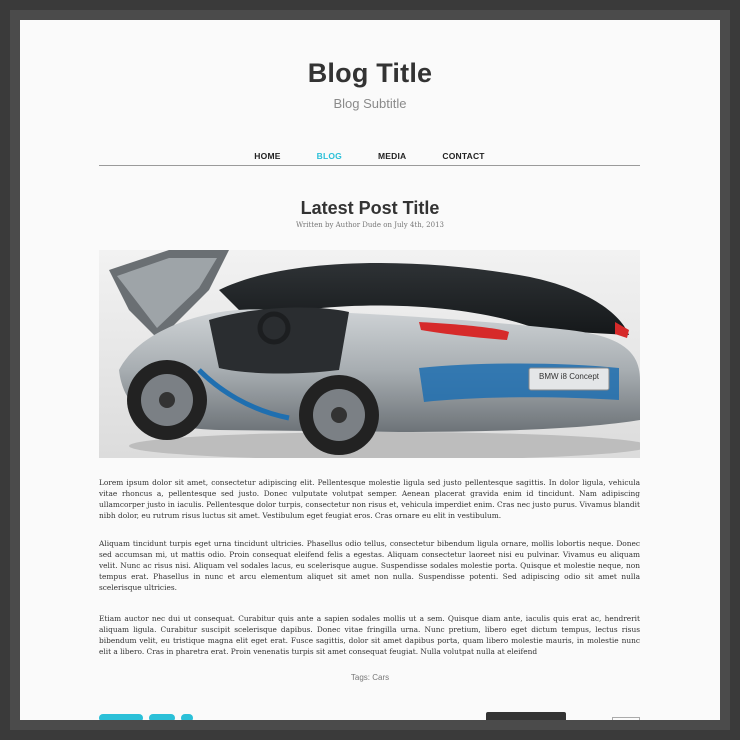 The height and width of the screenshot is (740, 740). I want to click on next-section-peek-left, so click(159, 717).